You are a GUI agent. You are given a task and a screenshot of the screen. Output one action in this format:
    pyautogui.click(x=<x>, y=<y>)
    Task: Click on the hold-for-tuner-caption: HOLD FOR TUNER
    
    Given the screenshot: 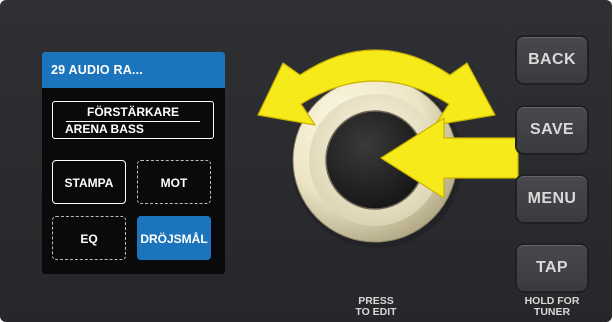 What is the action you would take?
    pyautogui.click(x=552, y=307)
    